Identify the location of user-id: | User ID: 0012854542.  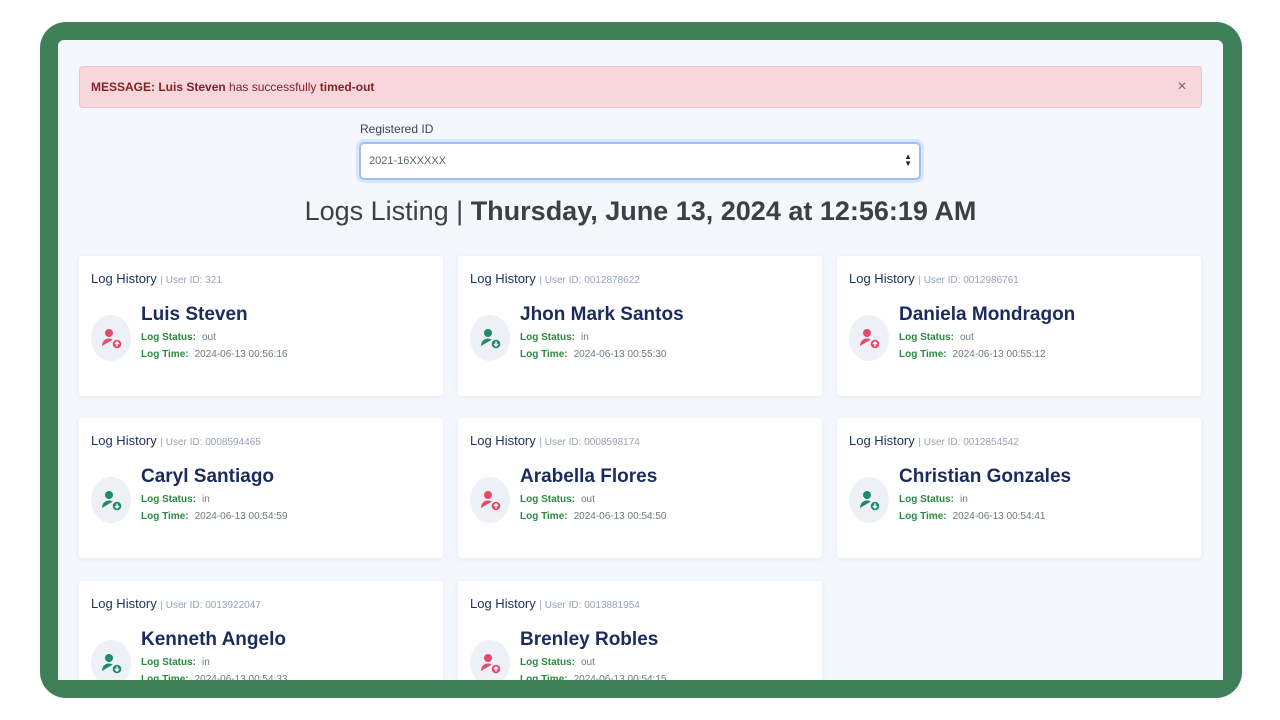
(968, 442).